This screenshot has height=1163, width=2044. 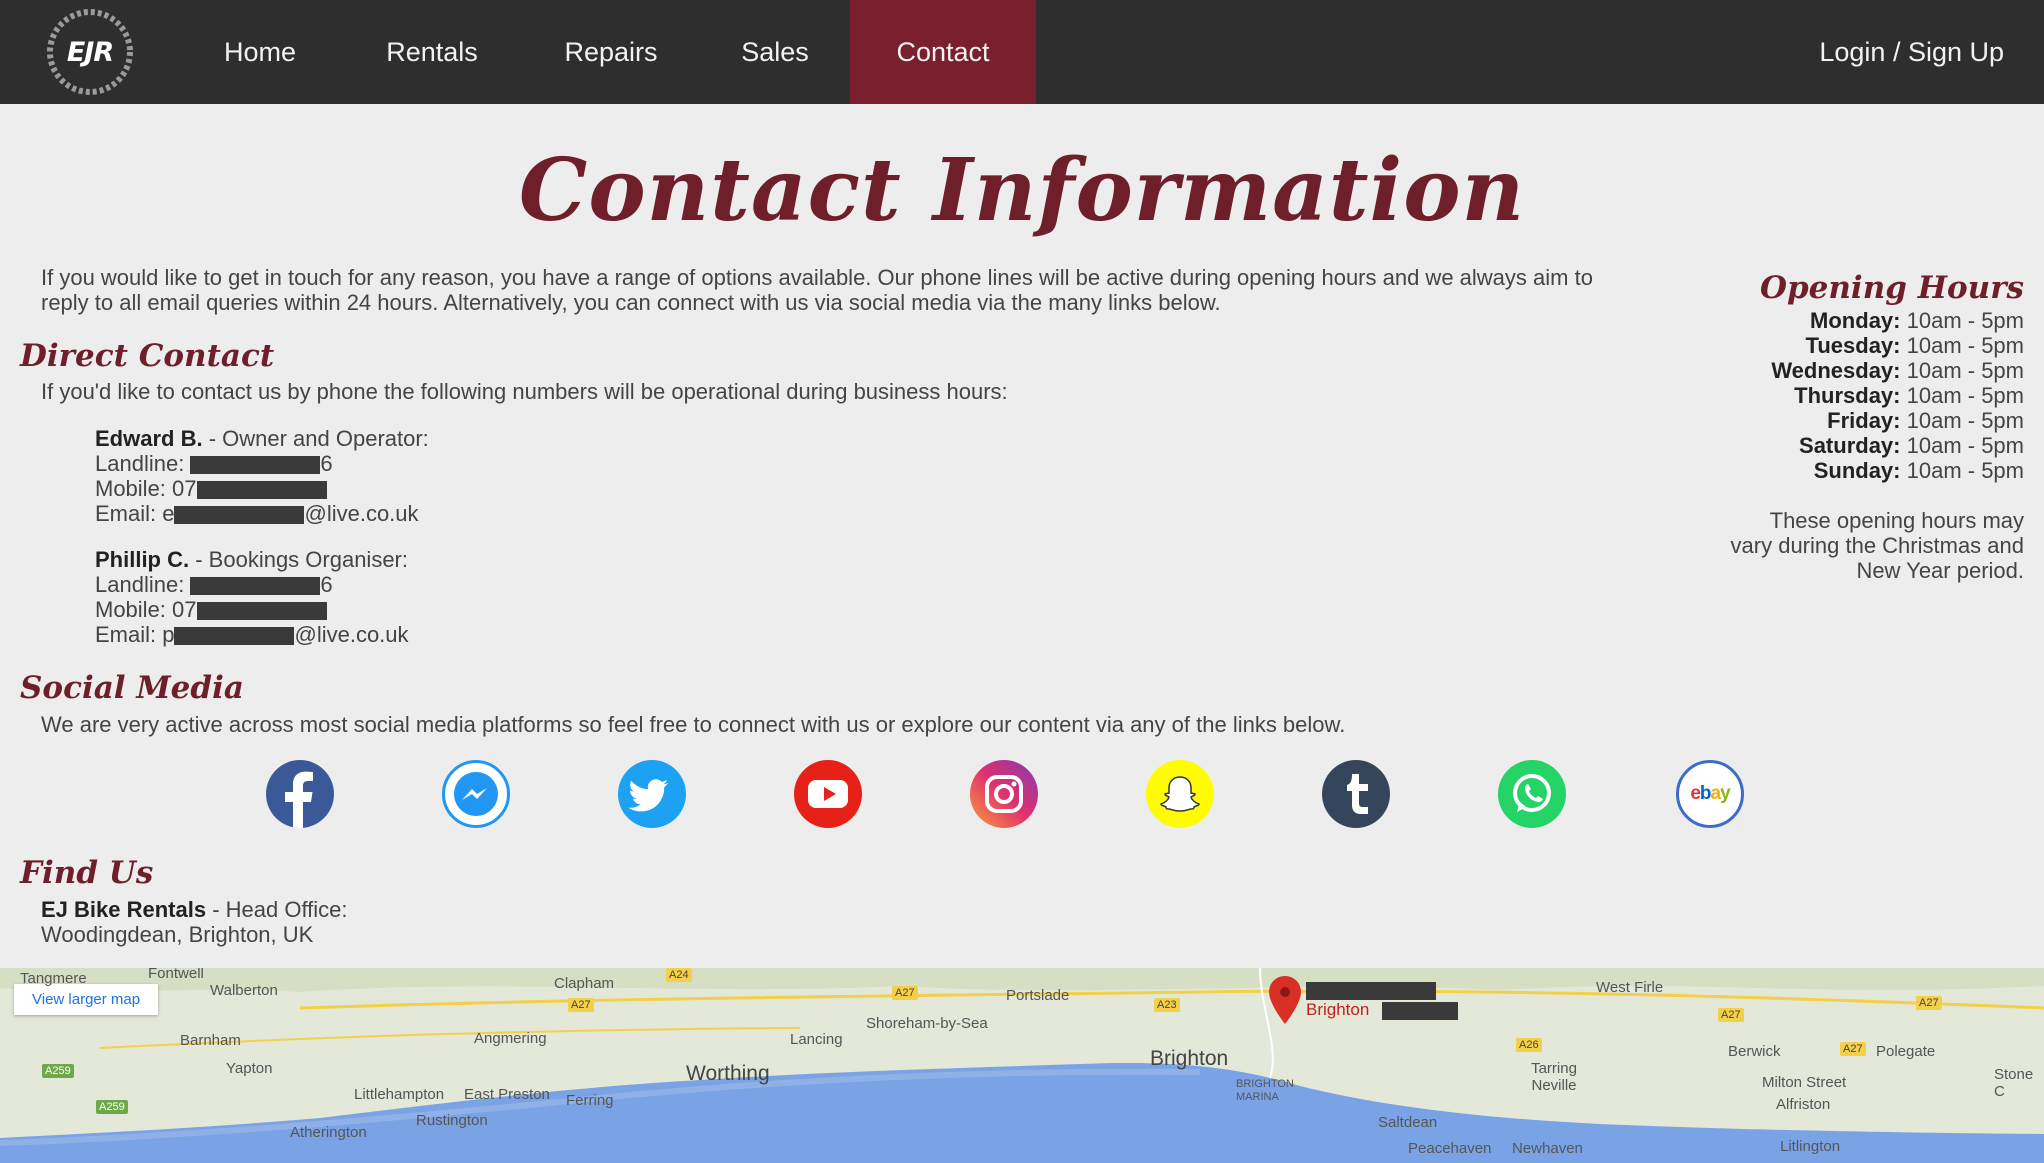 I want to click on map-place-label: Stone C, so click(x=2014, y=1083).